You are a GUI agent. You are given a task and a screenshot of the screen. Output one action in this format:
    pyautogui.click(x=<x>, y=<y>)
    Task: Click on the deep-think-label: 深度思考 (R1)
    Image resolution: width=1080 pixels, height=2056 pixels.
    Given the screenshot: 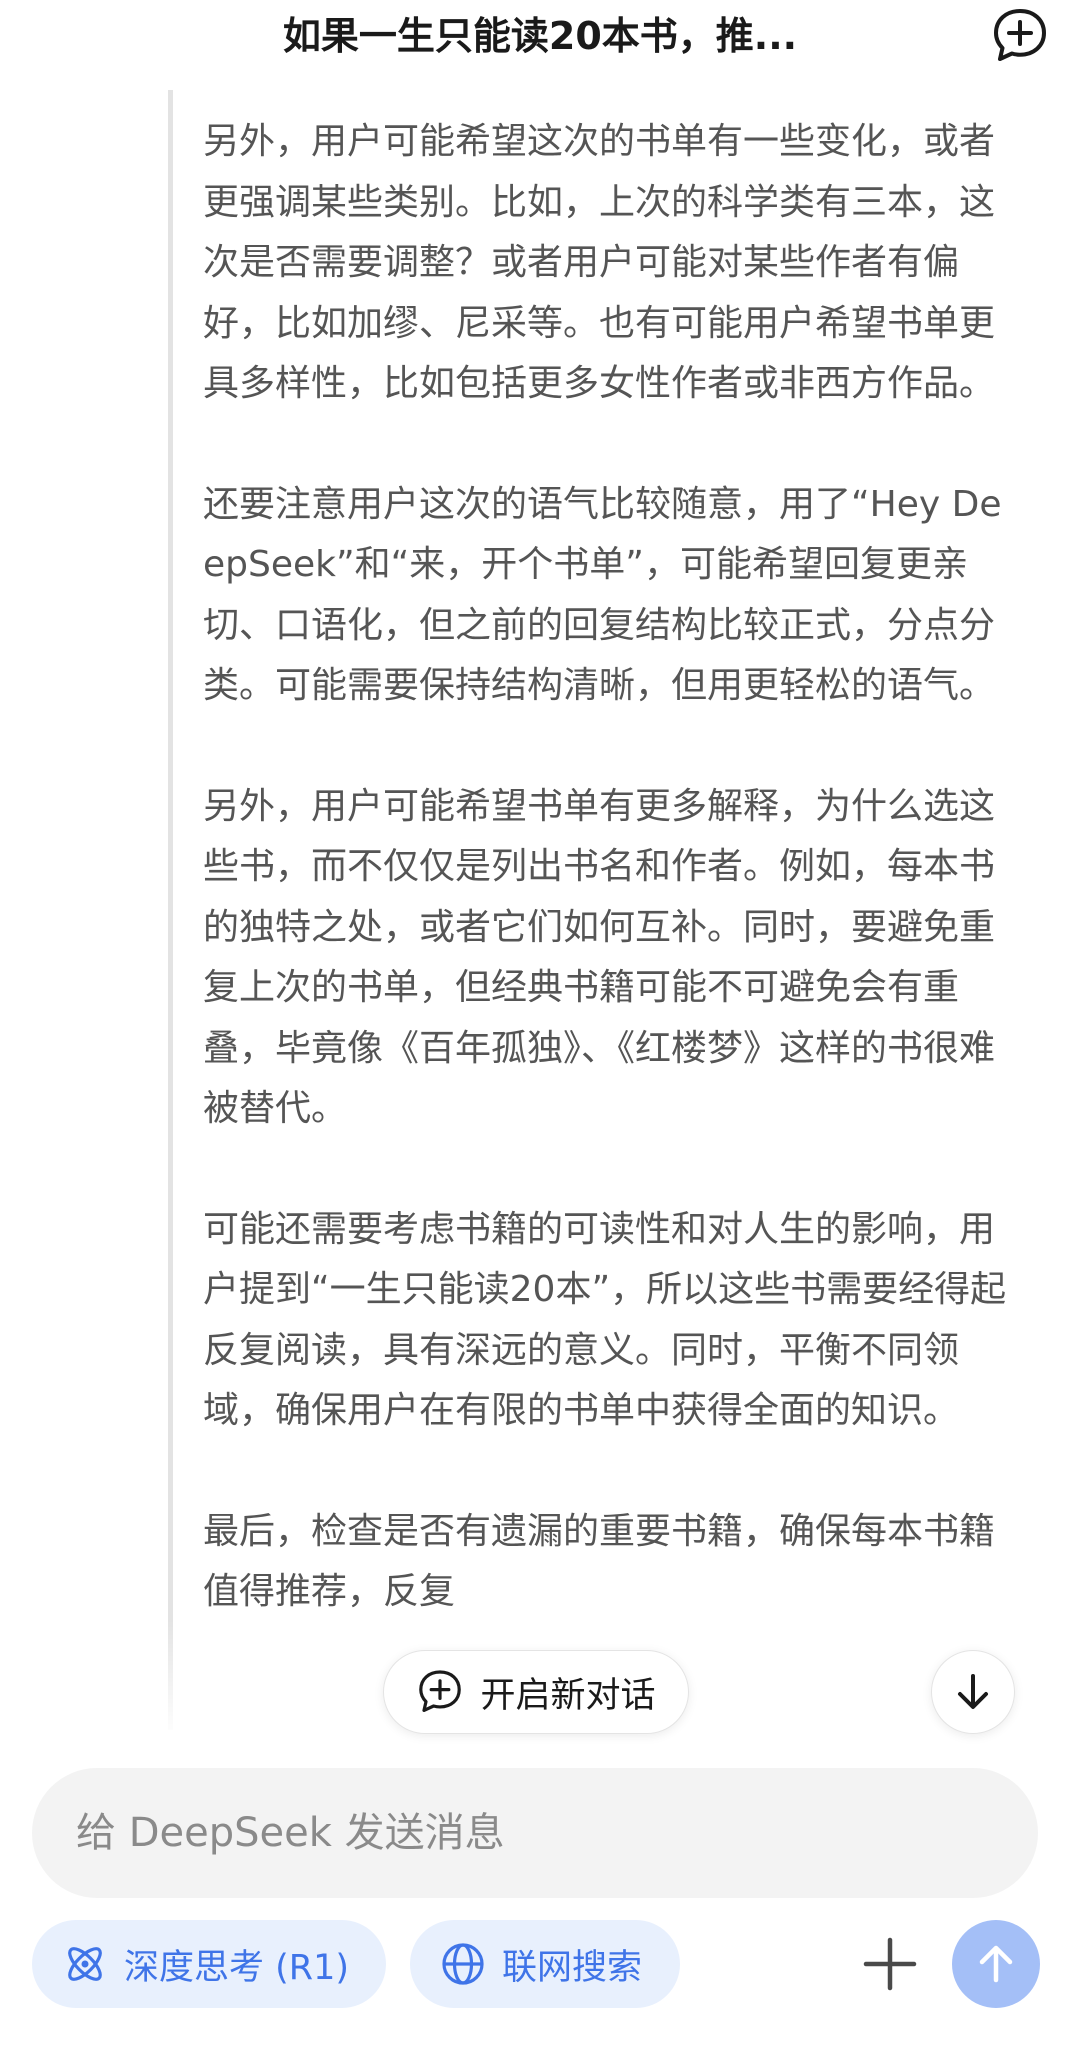 What is the action you would take?
    pyautogui.click(x=237, y=1967)
    